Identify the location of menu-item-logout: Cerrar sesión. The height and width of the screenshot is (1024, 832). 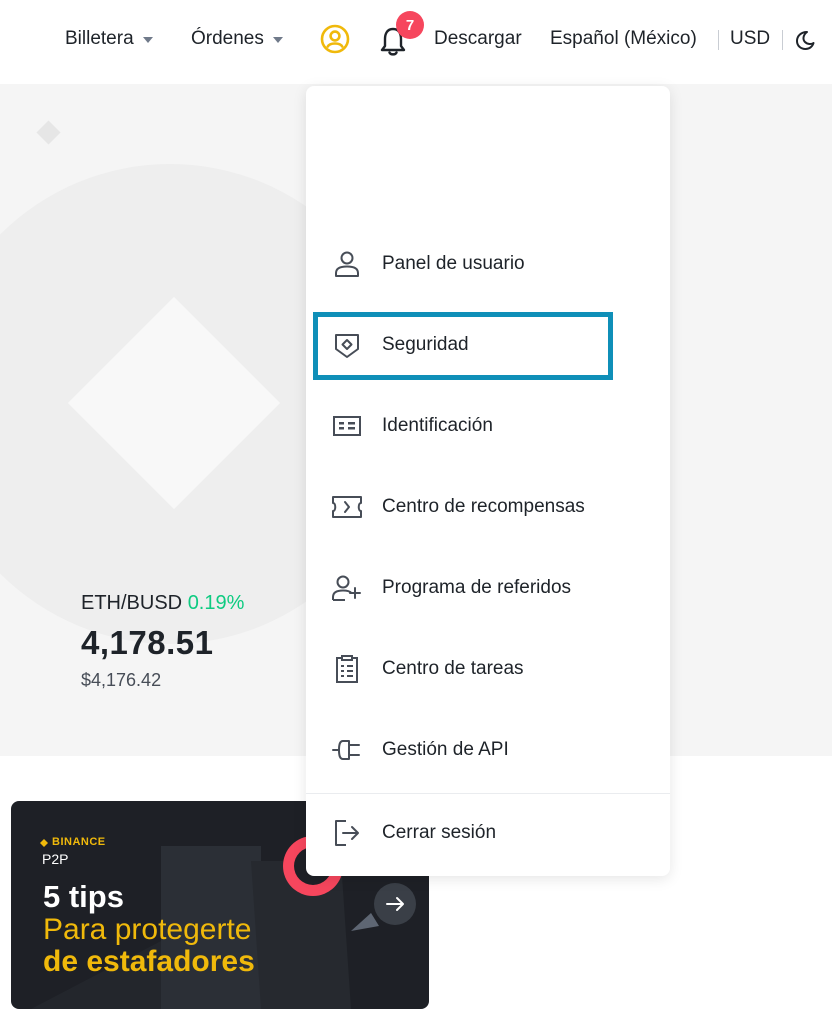
(488, 833).